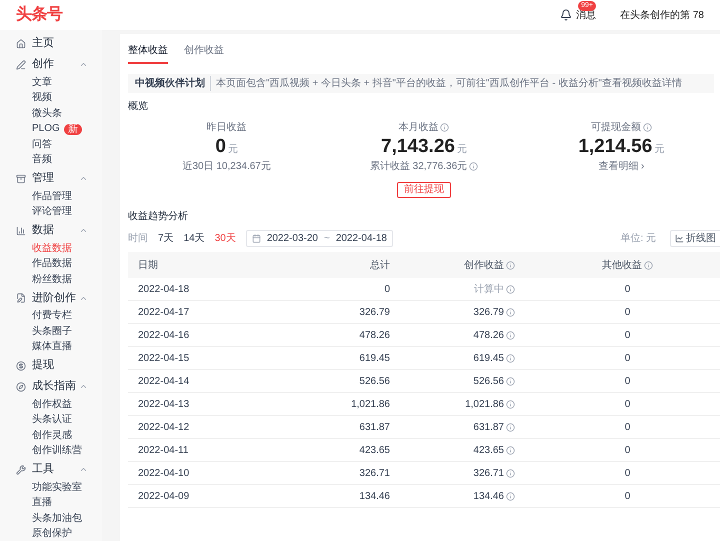 This screenshot has height=541, width=720. What do you see at coordinates (148, 53) in the screenshot?
I see `tab: 整体收益` at bounding box center [148, 53].